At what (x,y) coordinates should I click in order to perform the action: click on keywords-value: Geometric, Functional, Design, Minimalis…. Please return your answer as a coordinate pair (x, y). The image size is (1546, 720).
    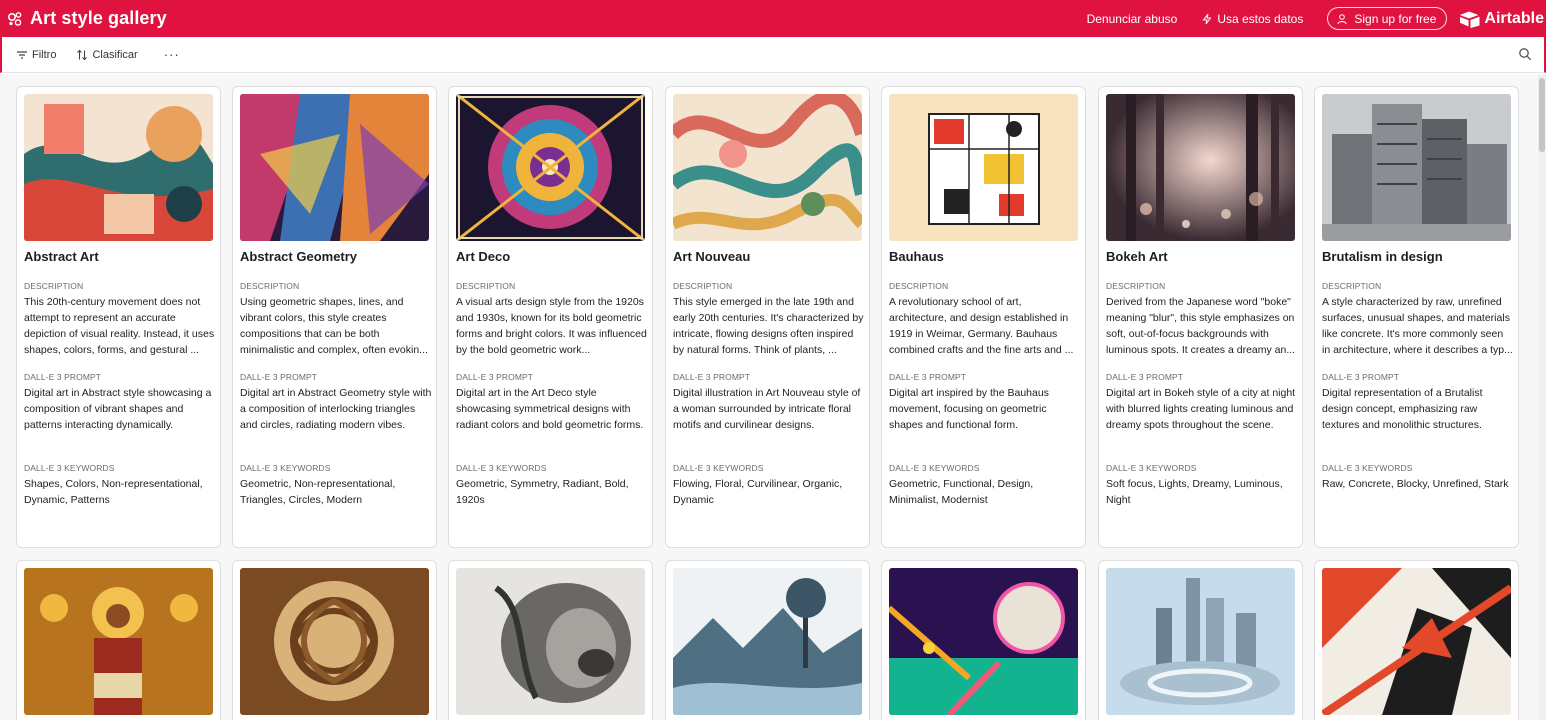
    Looking at the image, I should click on (961, 492).